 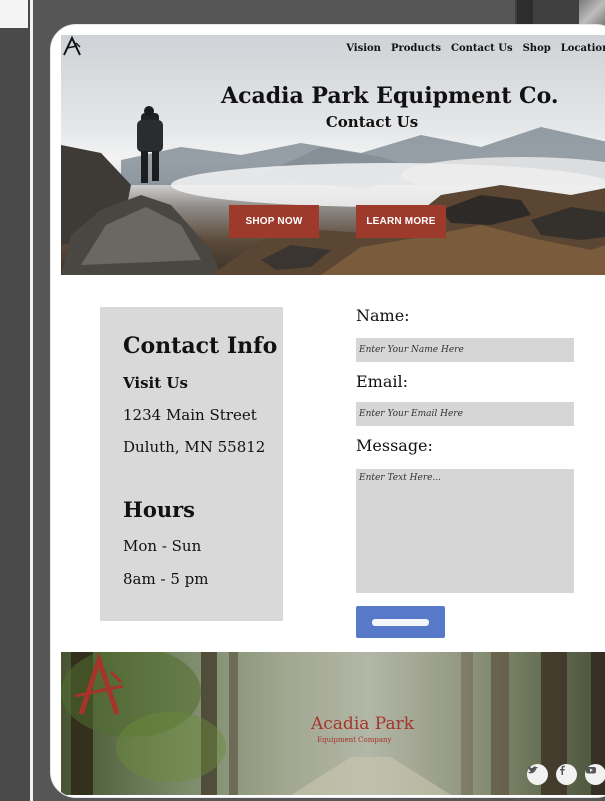 I want to click on nav-contact-link: Contact Us, so click(x=482, y=48).